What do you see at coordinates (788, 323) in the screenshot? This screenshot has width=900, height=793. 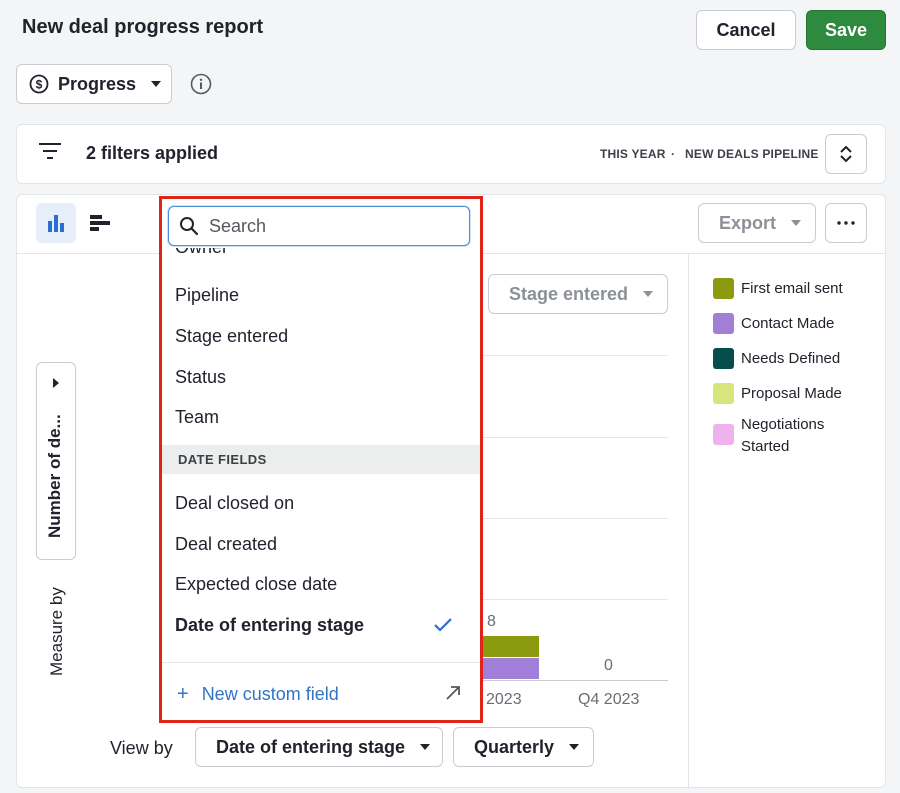 I see `legend-label: Contact Made` at bounding box center [788, 323].